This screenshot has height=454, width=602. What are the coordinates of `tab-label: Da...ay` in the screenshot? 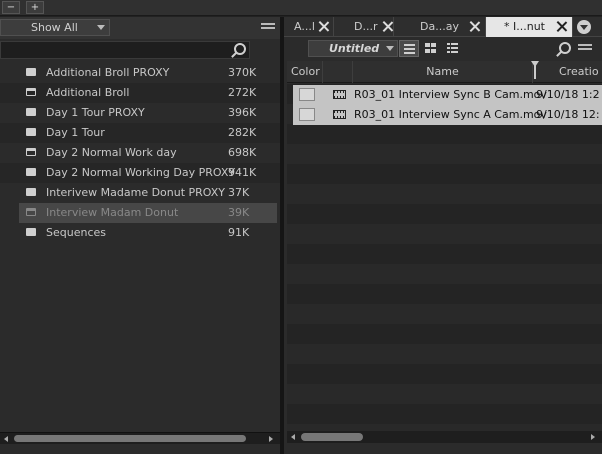 It's located at (439, 26).